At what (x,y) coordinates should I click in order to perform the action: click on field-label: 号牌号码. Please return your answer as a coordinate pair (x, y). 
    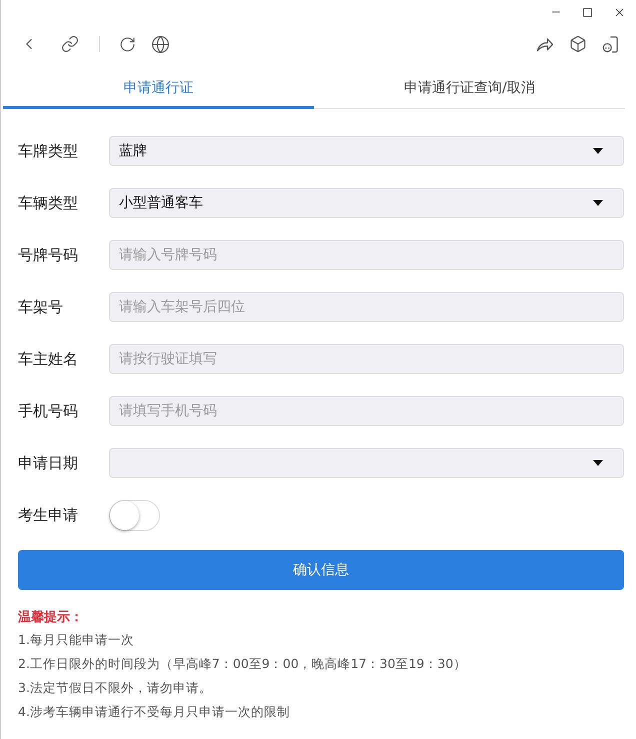
    Looking at the image, I should click on (48, 255).